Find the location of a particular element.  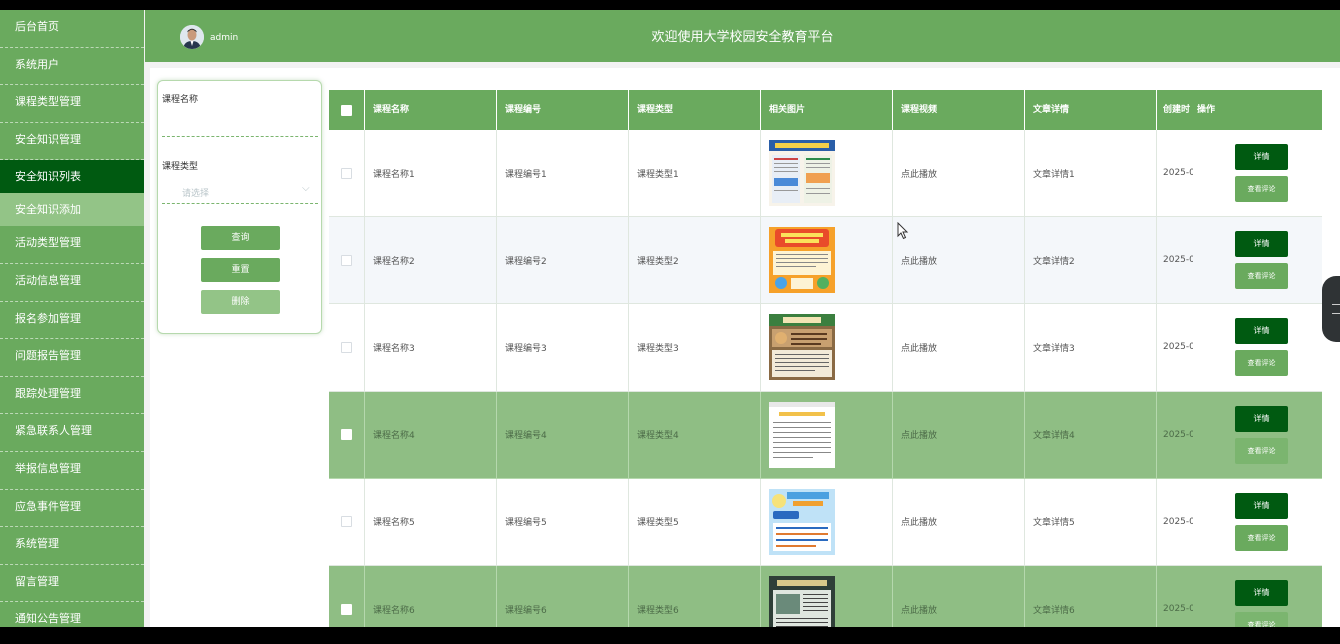

header-created: 创建时 is located at coordinates (1177, 110).